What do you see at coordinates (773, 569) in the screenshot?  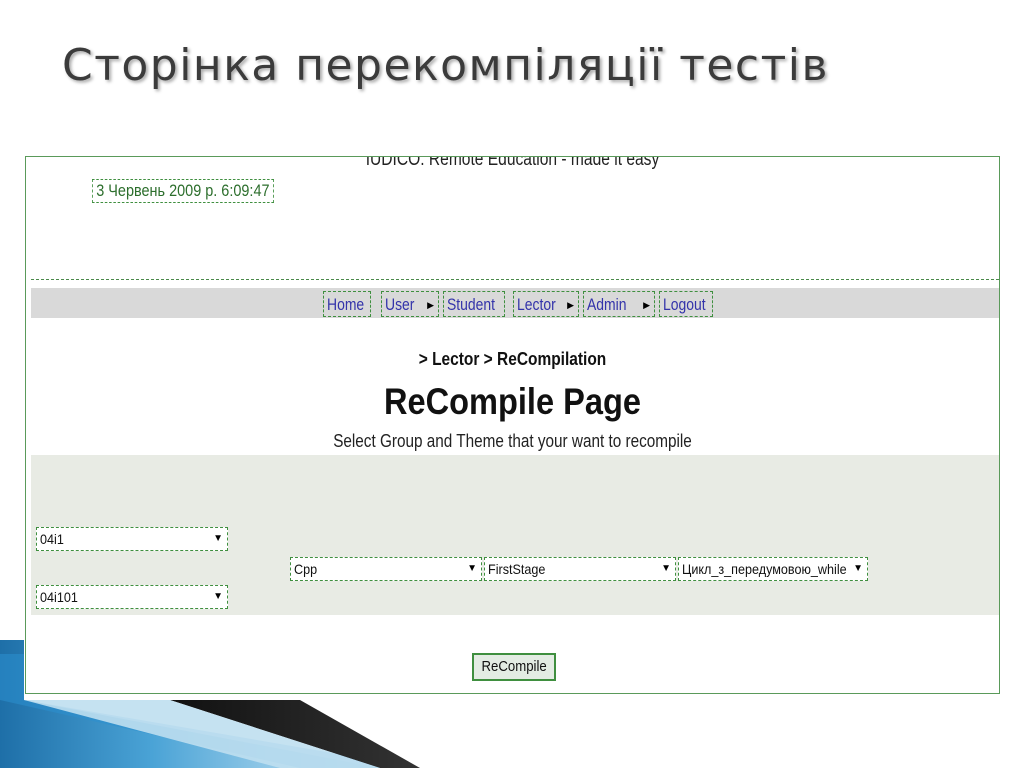 I see `theme-select: Цикл_з_передумовою_while ▼` at bounding box center [773, 569].